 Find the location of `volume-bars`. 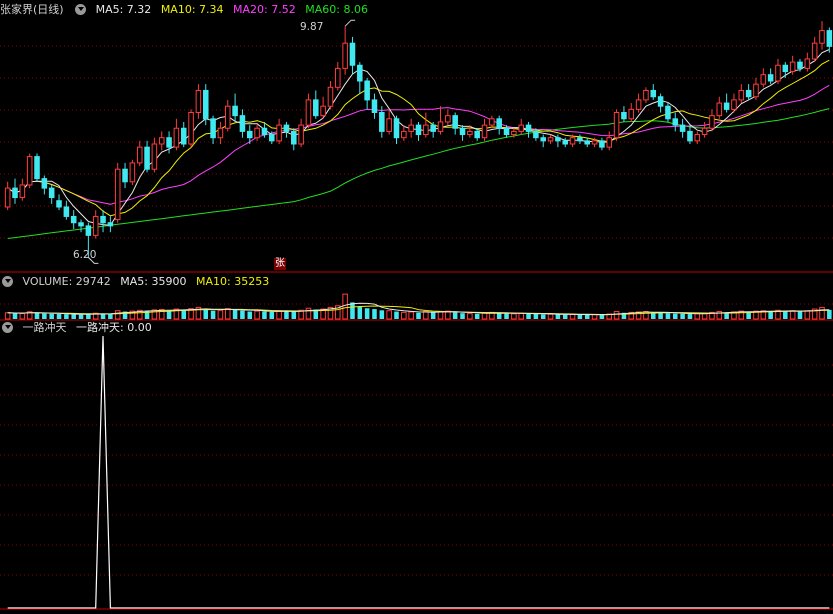

volume-bars is located at coordinates (418, 306).